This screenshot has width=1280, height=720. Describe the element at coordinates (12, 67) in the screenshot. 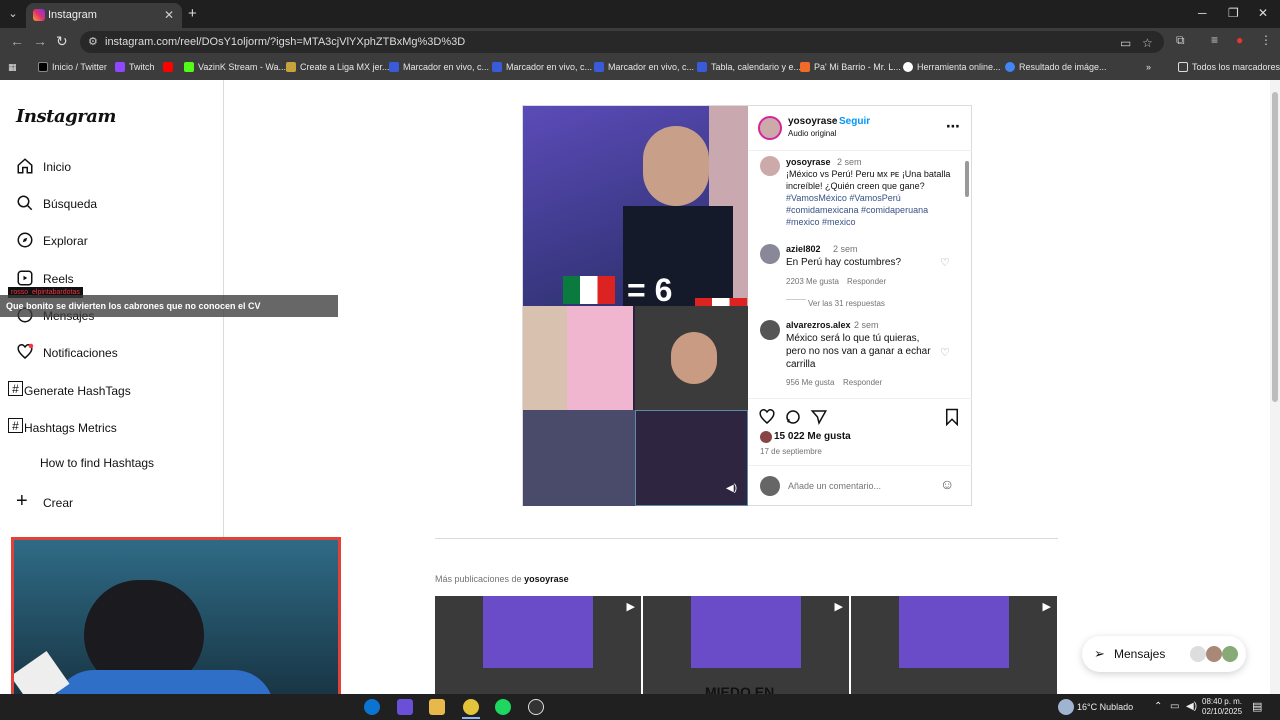

I see `apps-icon: ▦` at that location.